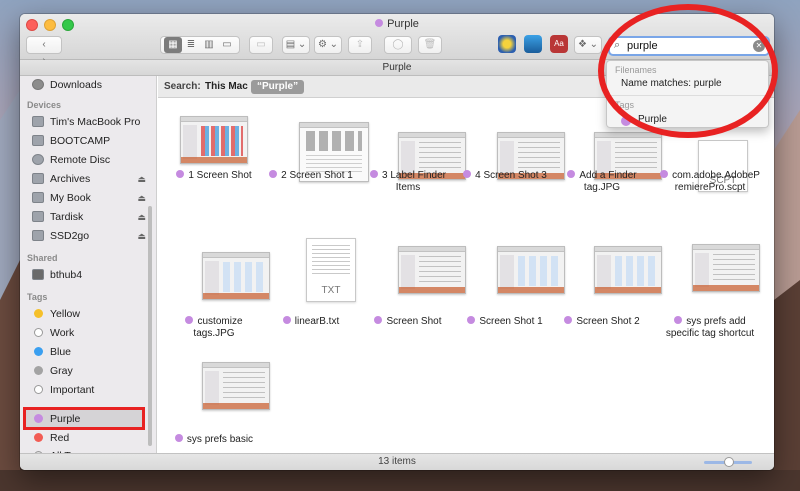 Image resolution: width=800 pixels, height=491 pixels. Describe the element at coordinates (671, 83) in the screenshot. I see `suggestion-name-matches: Name matches: purple` at that location.